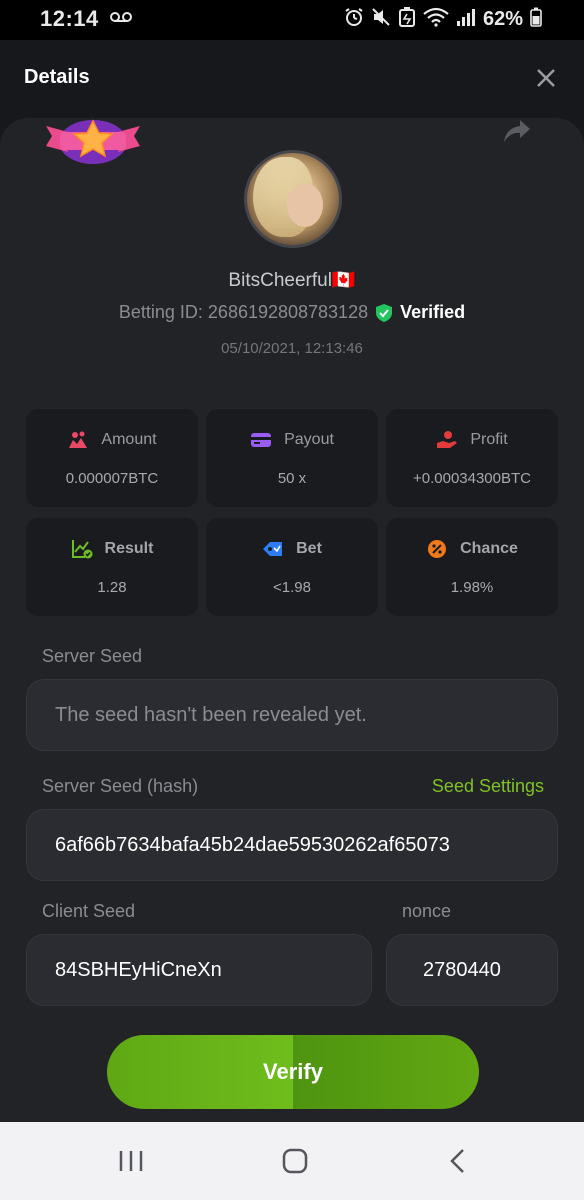  What do you see at coordinates (489, 439) in the screenshot?
I see `stat-label: Profit` at bounding box center [489, 439].